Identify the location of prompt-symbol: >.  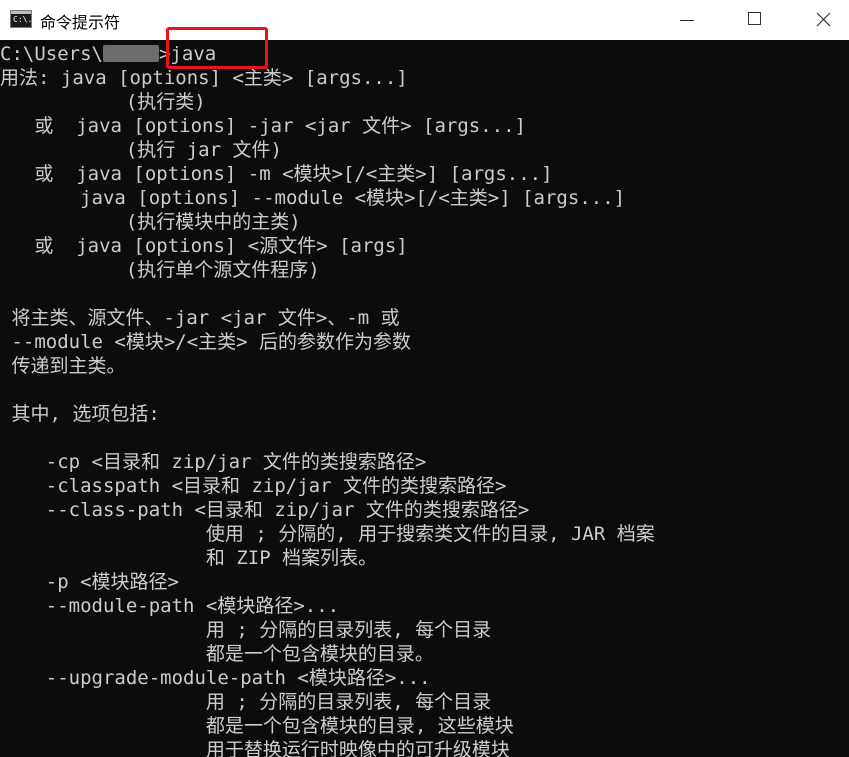
(164, 54).